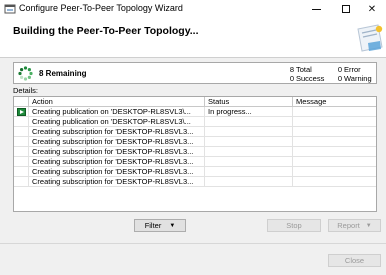 This screenshot has width=386, height=275. I want to click on column-header-status: Status, so click(249, 102).